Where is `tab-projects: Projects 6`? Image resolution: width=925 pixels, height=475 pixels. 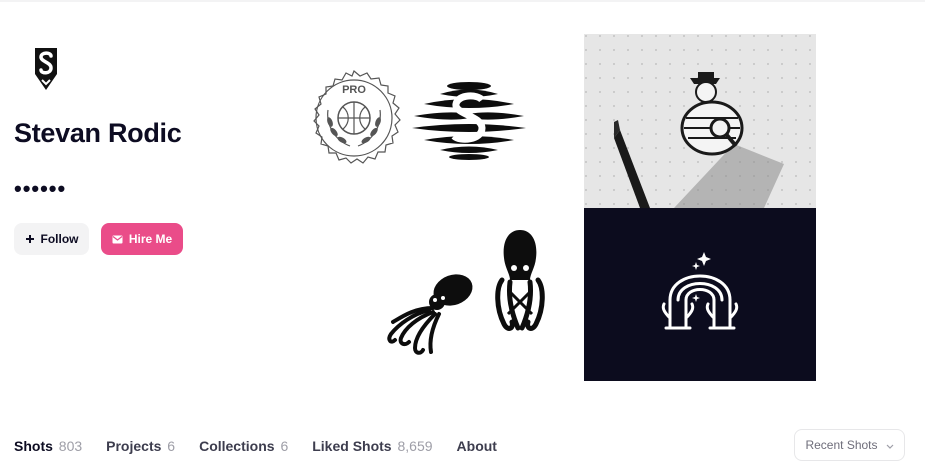 tab-projects: Projects 6 is located at coordinates (140, 446).